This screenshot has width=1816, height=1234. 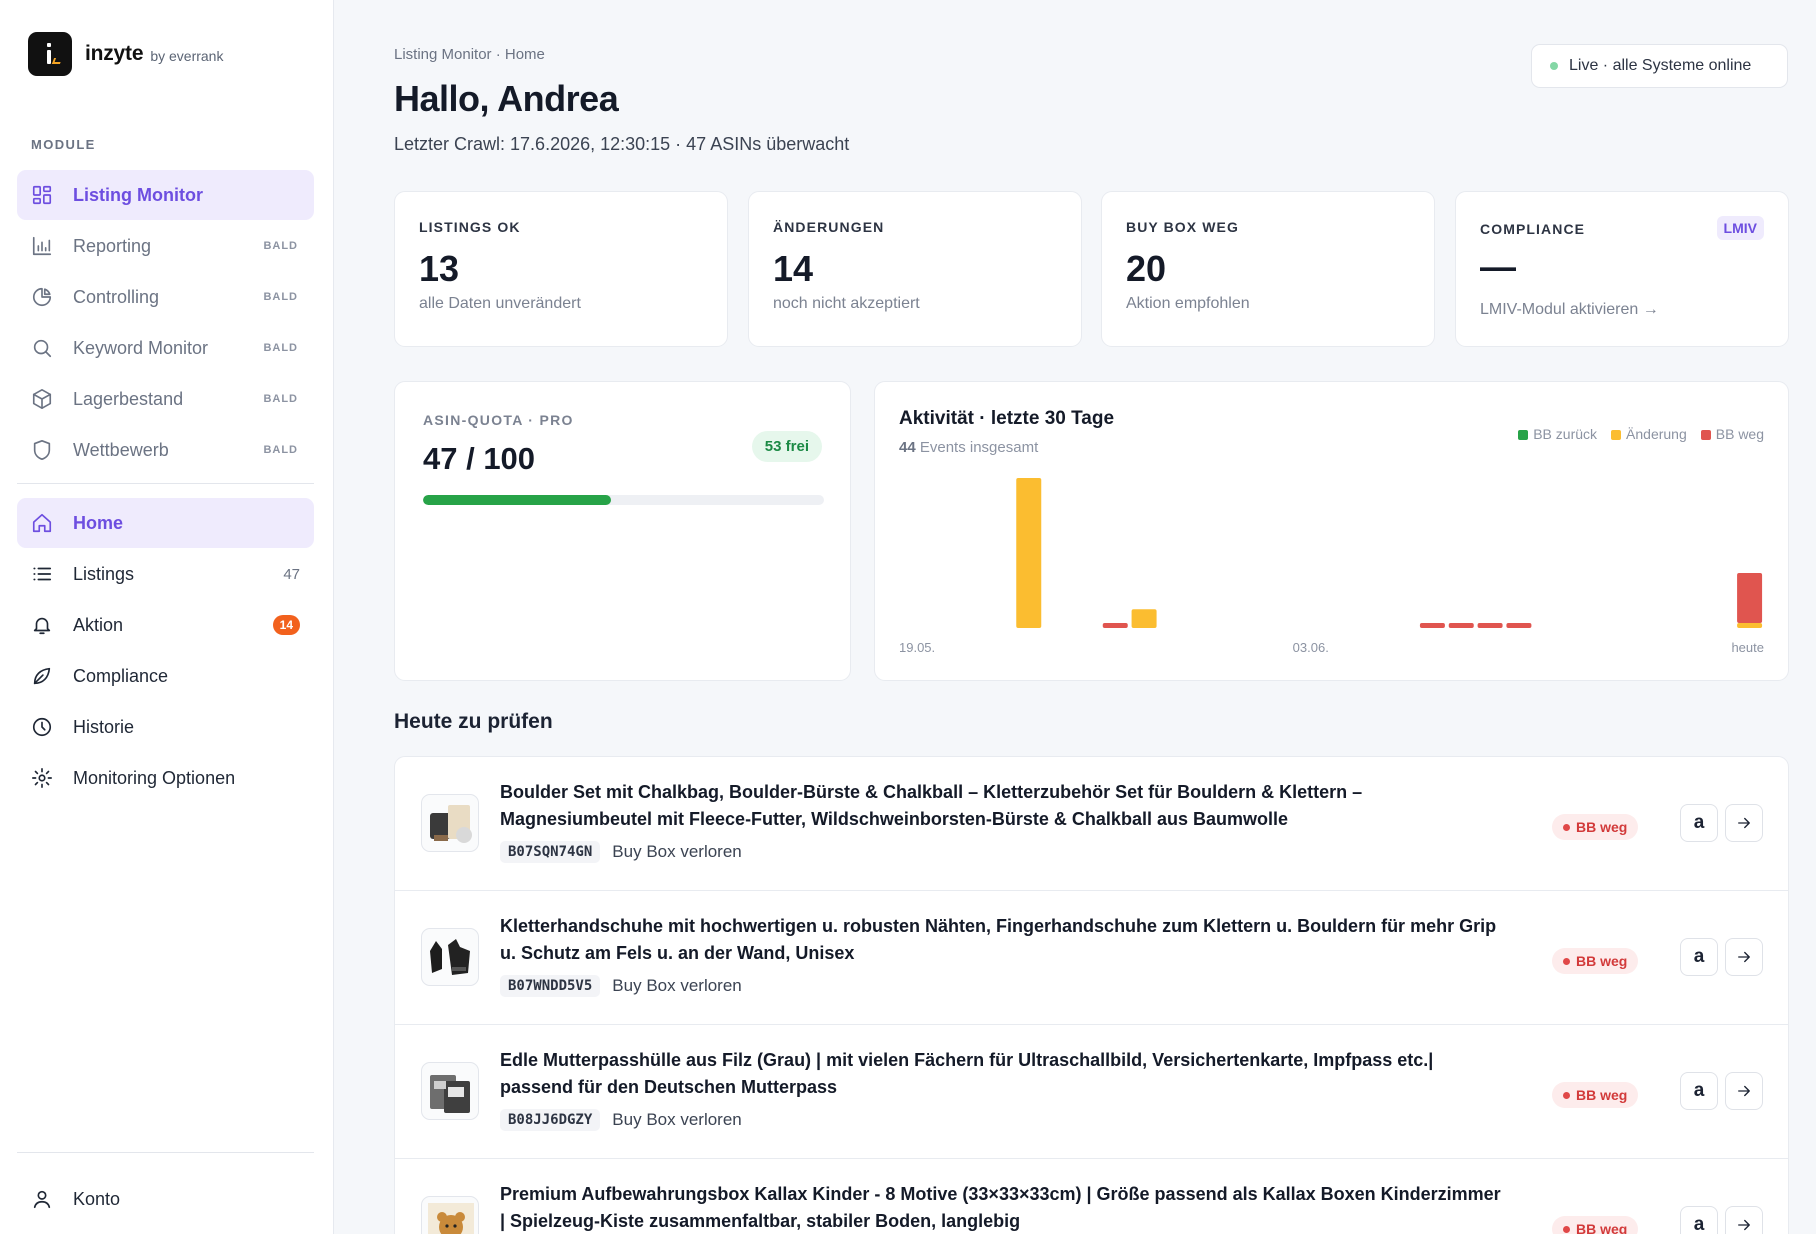 What do you see at coordinates (677, 985) in the screenshot?
I see `row-reason: Buy Box verloren` at bounding box center [677, 985].